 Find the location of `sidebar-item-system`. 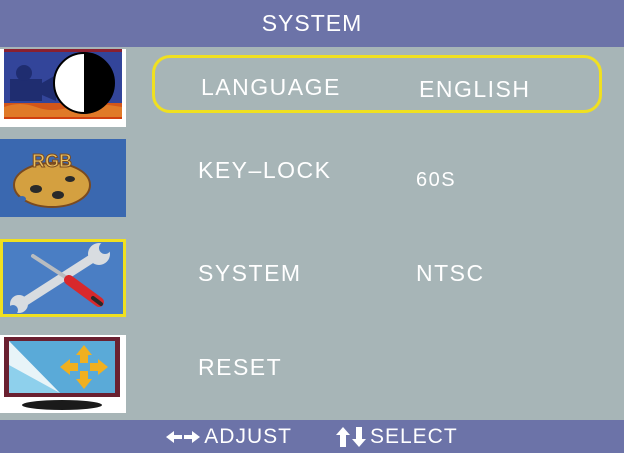

sidebar-item-system is located at coordinates (63, 278).